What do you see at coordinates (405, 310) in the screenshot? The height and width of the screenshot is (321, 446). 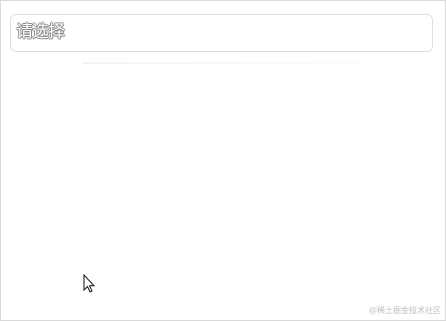 I see `watermark-text: @稀土掘金技术社区` at bounding box center [405, 310].